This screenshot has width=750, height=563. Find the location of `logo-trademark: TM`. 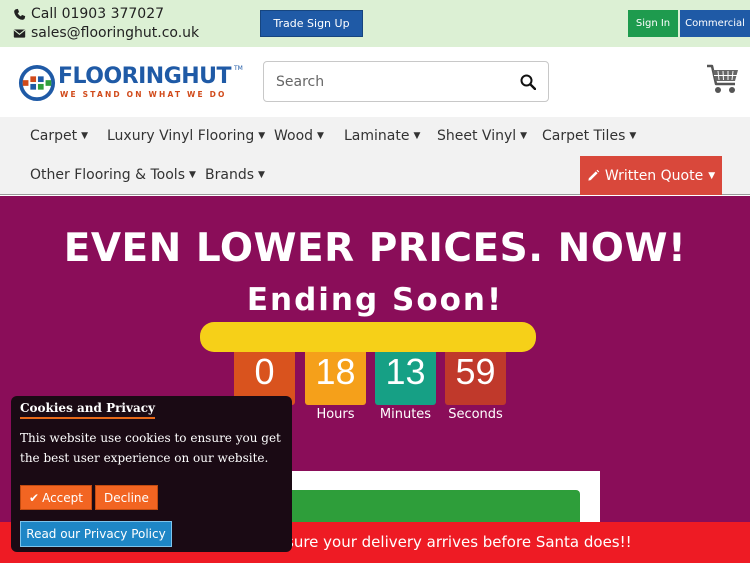

logo-trademark: TM is located at coordinates (238, 68).